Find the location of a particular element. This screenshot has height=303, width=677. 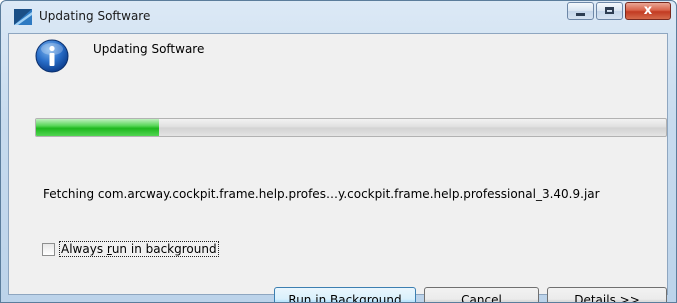

eclipse-app-icon is located at coordinates (23, 17).